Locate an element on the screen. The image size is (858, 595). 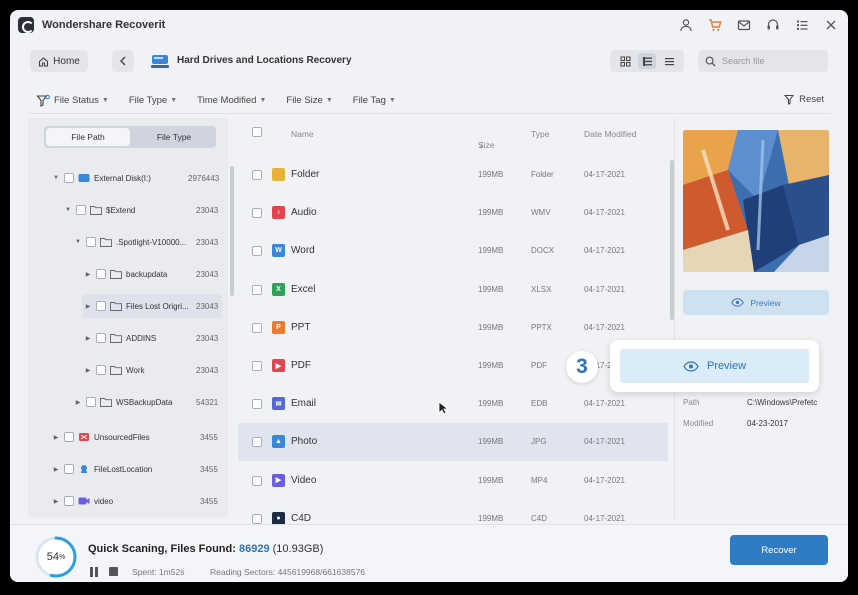
filter-time-modified: Time Modified ▼ is located at coordinates (231, 100).